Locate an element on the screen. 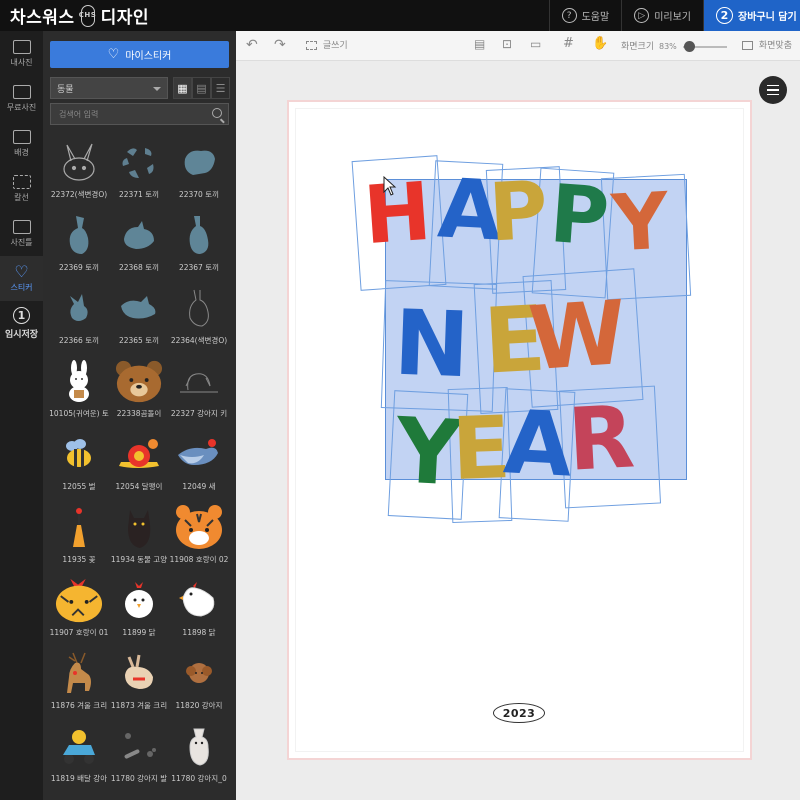 The width and height of the screenshot is (800, 800). sticker-caption: 22365 토끼 is located at coordinates (139, 340).